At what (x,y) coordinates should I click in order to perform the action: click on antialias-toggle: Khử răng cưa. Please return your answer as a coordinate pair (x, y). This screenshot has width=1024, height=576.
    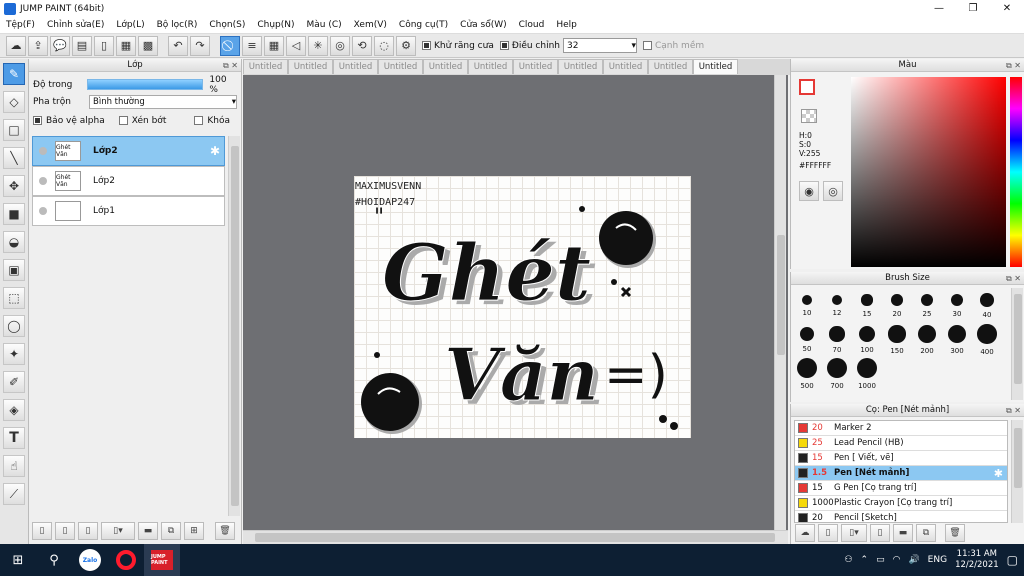
    Looking at the image, I should click on (458, 46).